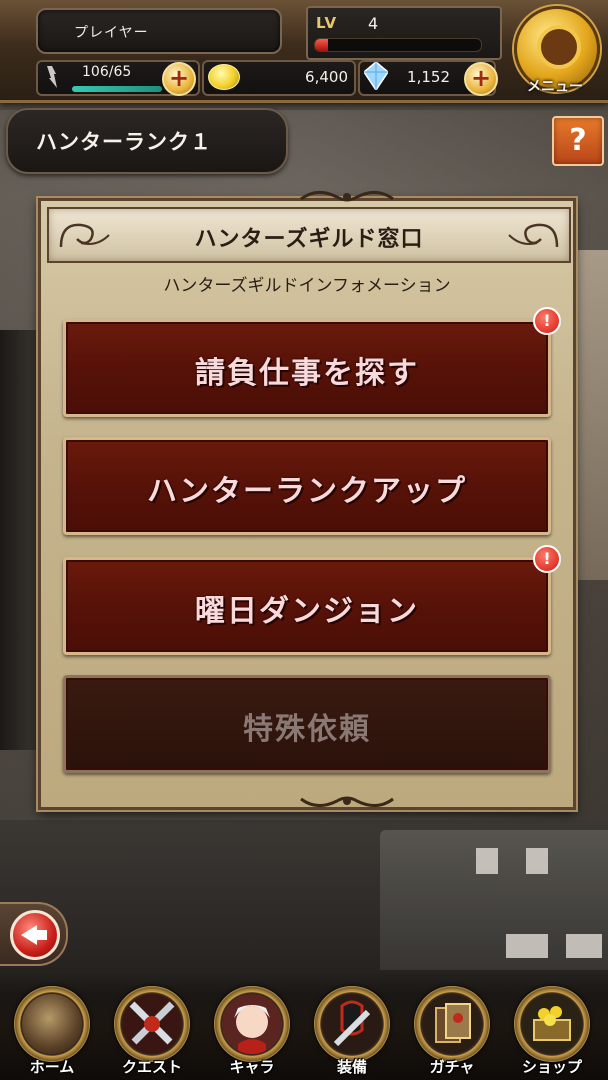 This screenshot has height=1080, width=608. I want to click on stamina-bar, so click(117, 89).